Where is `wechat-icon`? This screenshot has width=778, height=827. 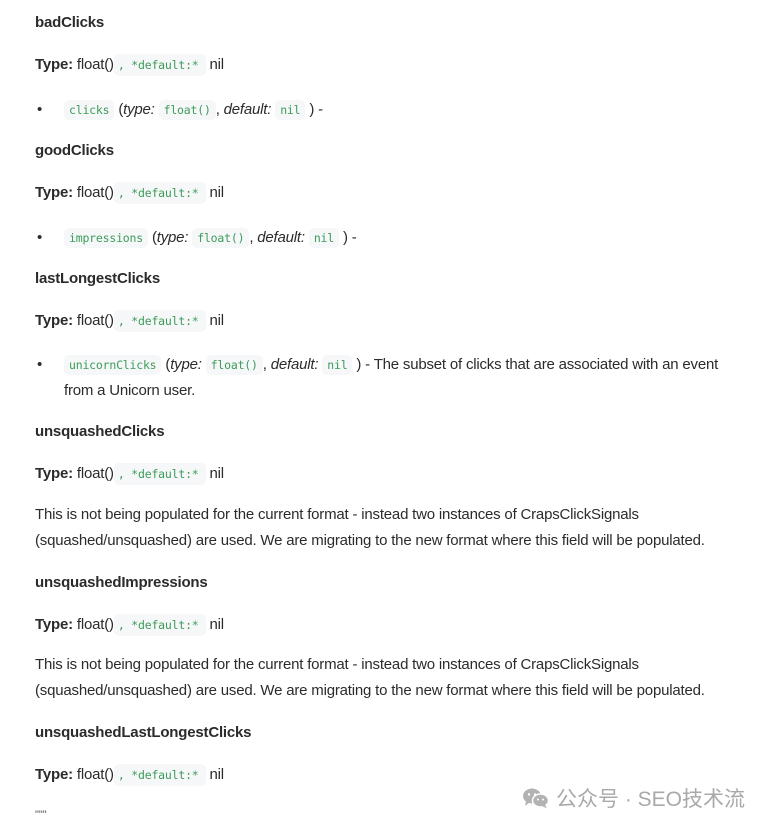 wechat-icon is located at coordinates (536, 798).